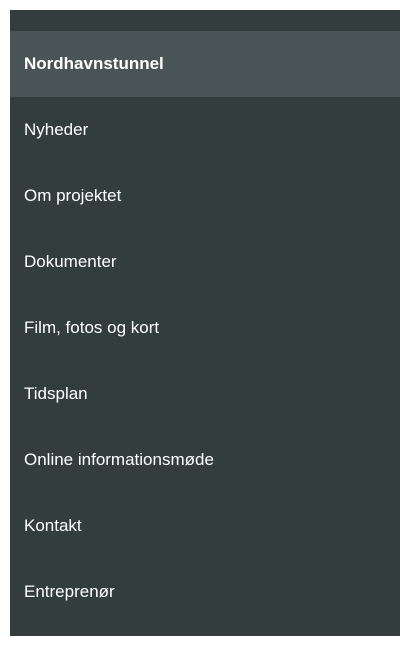  Describe the element at coordinates (205, 262) in the screenshot. I see `menu-item-dokumenter: Dokumenter` at that location.